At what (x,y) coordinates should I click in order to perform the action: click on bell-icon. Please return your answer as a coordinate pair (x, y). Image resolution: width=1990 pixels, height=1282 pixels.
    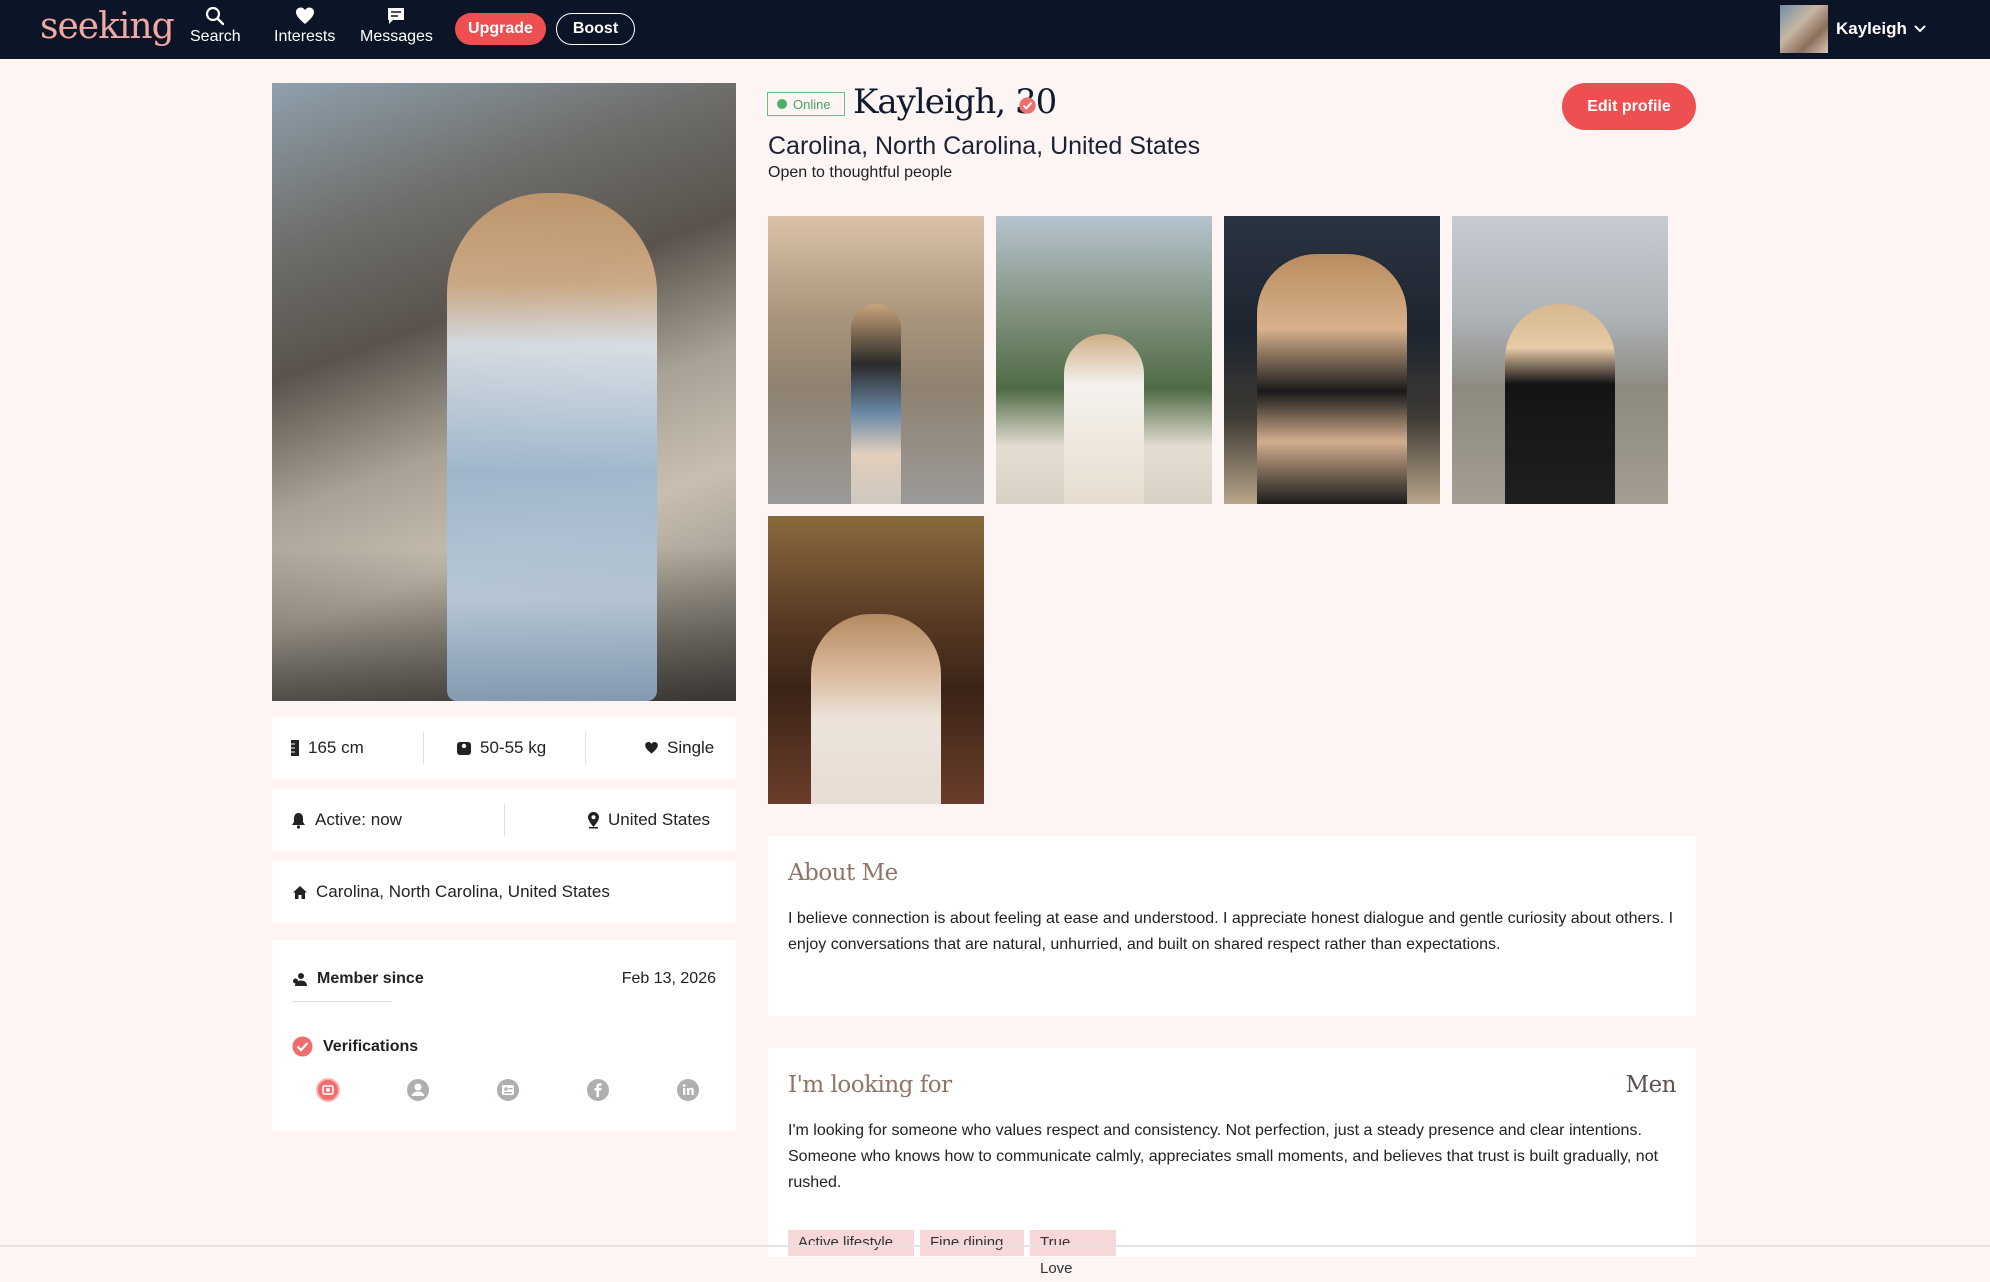
    Looking at the image, I should click on (298, 820).